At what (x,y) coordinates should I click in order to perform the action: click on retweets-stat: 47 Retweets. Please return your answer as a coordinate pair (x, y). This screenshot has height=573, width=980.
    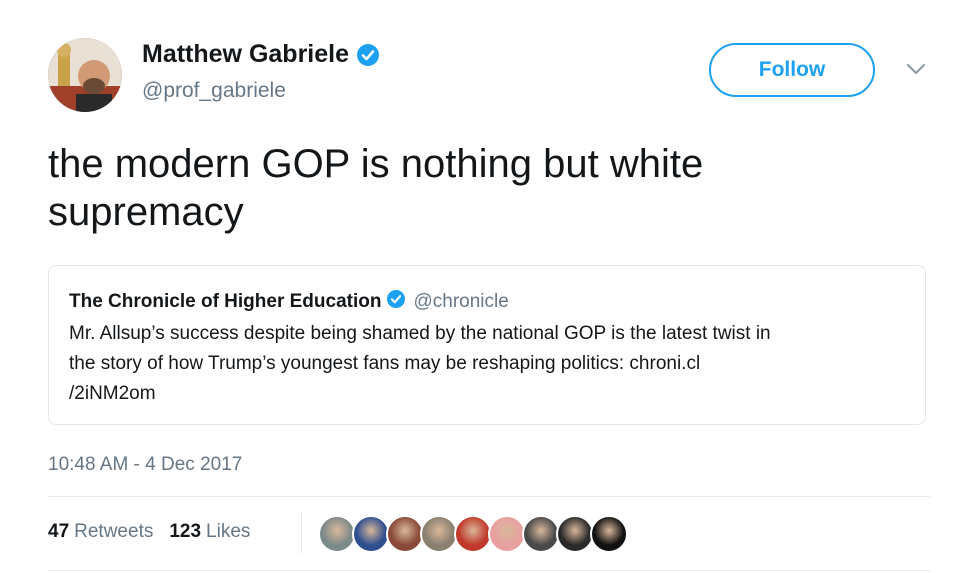
    Looking at the image, I should click on (100, 532).